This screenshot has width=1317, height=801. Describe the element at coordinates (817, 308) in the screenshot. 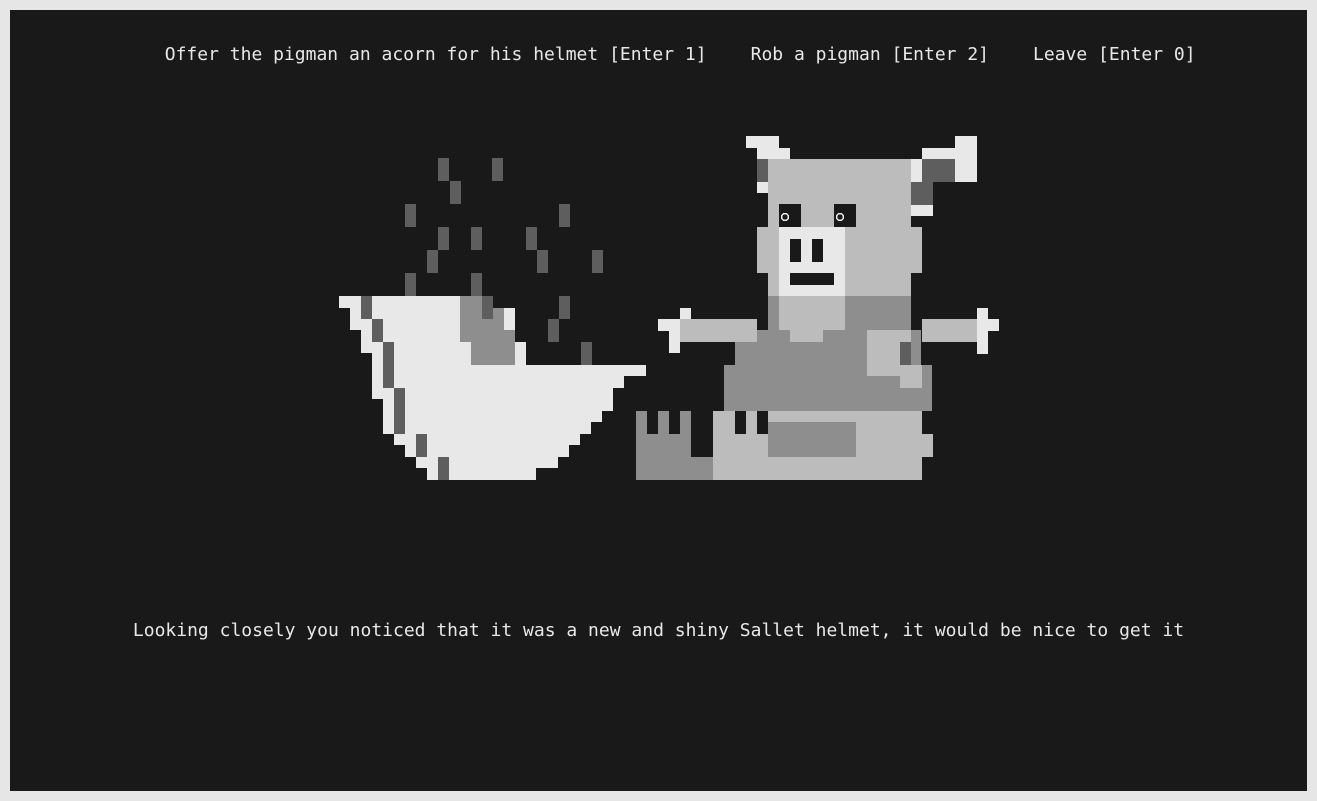

I see `pigman-icon` at that location.